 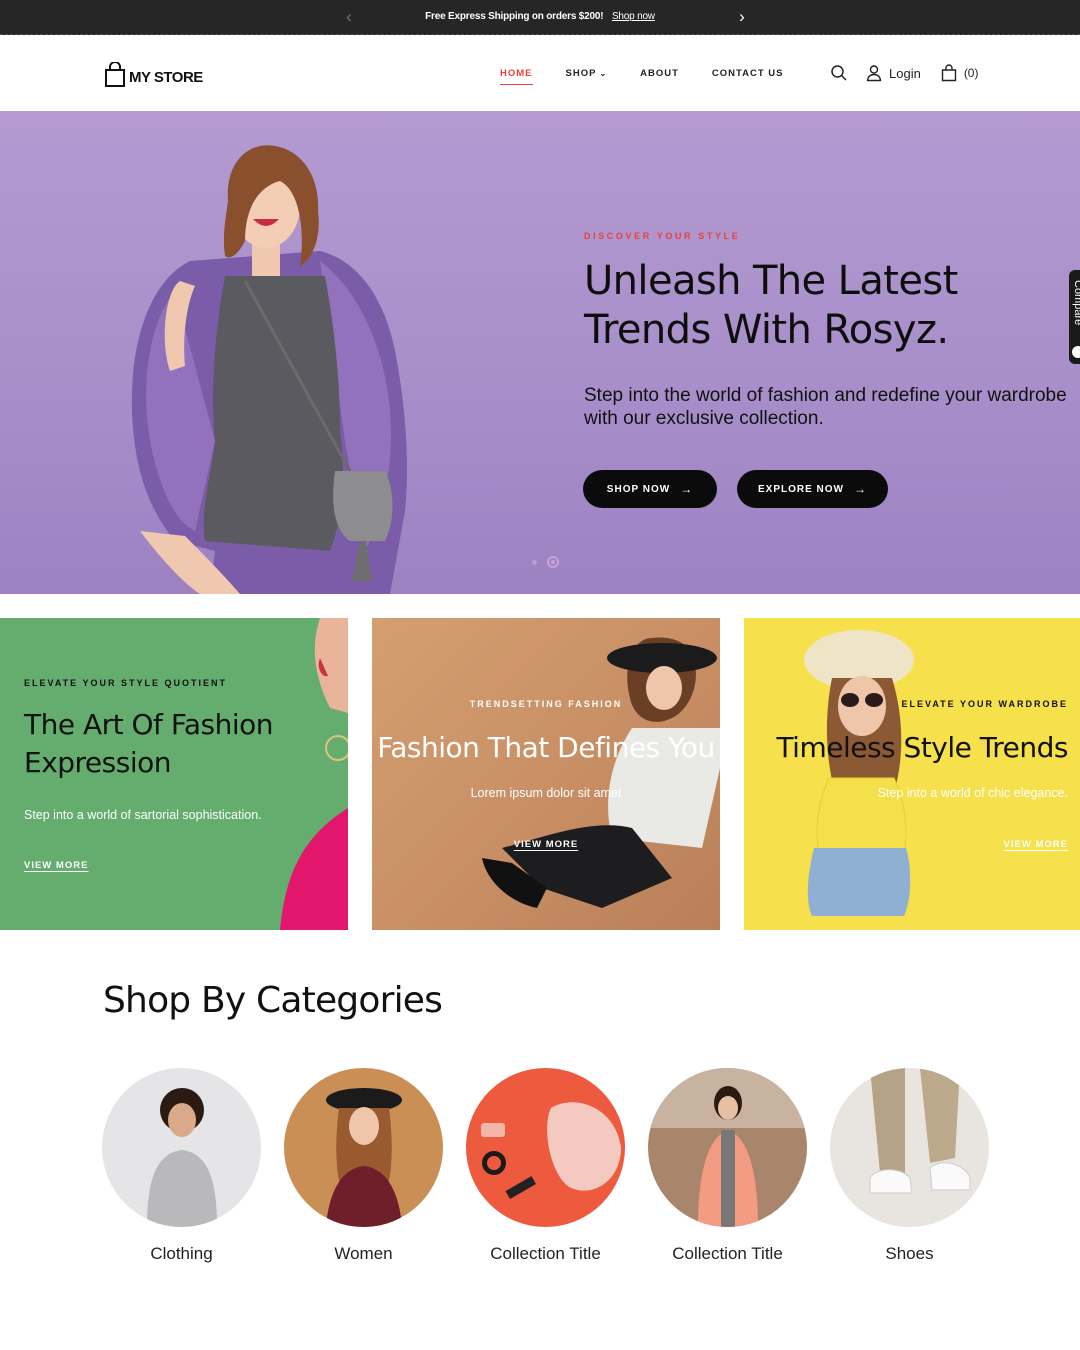 What do you see at coordinates (839, 73) in the screenshot?
I see `search-icon` at bounding box center [839, 73].